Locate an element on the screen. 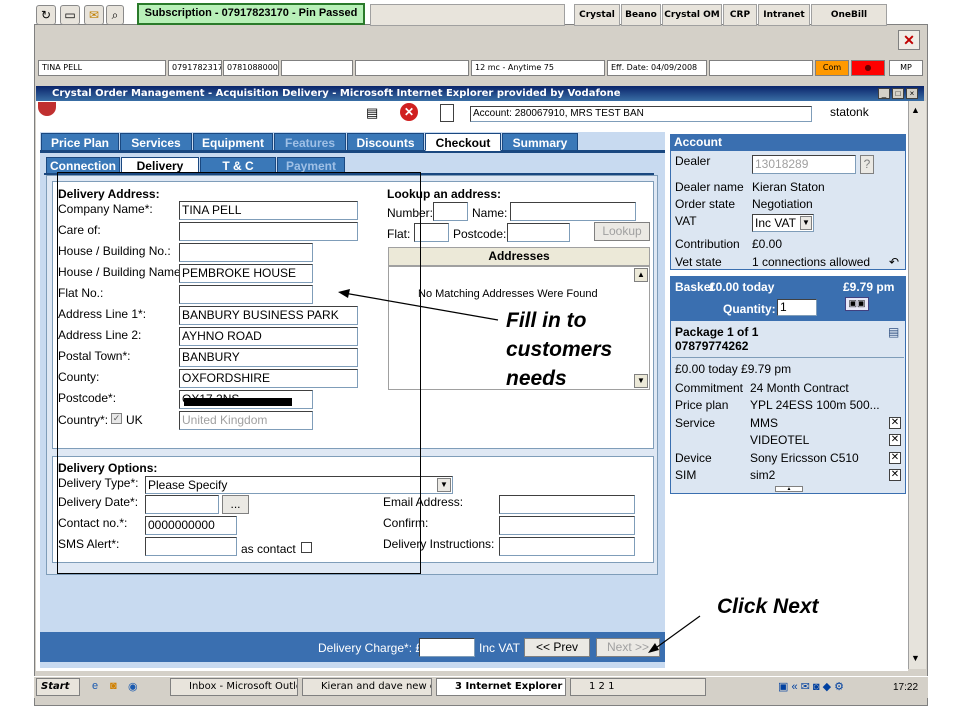 The image size is (960, 720). remove-device-icon: ✕ is located at coordinates (895, 458).